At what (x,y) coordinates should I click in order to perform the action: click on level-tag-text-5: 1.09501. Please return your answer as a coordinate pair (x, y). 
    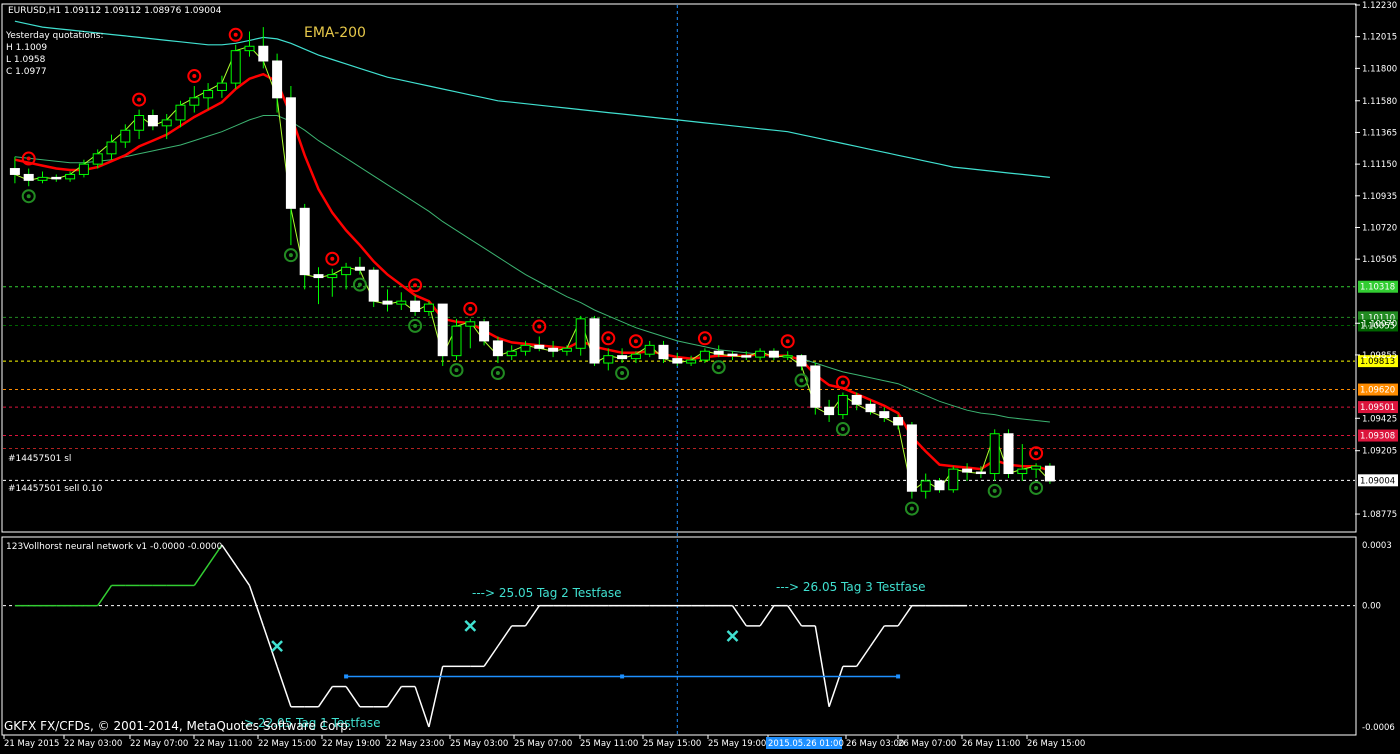
    Looking at the image, I should click on (1377, 408).